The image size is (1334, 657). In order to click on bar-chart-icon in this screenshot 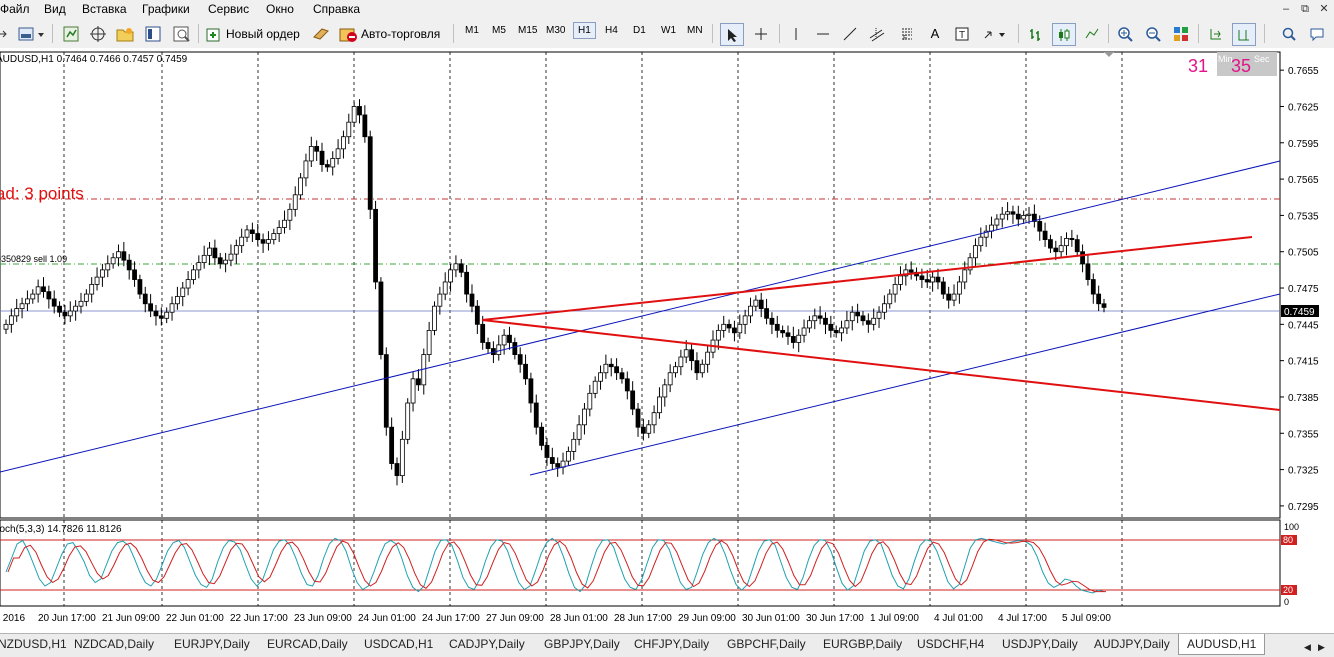, I will do `click(1036, 33)`.